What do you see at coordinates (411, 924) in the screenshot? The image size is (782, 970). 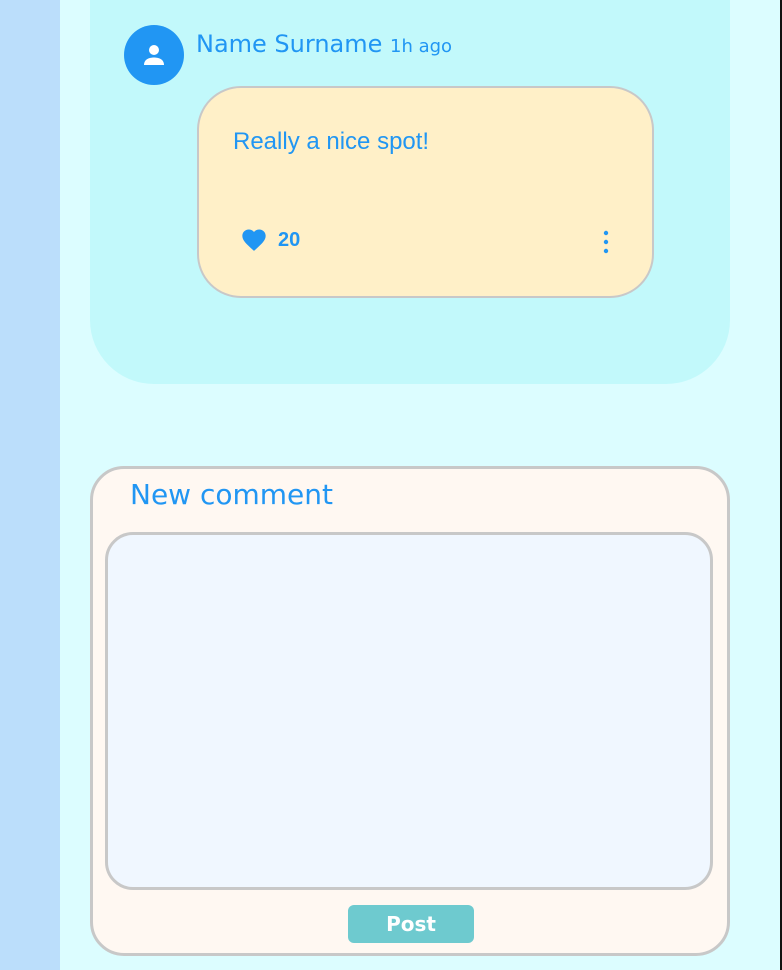 I see `post-button: Post` at bounding box center [411, 924].